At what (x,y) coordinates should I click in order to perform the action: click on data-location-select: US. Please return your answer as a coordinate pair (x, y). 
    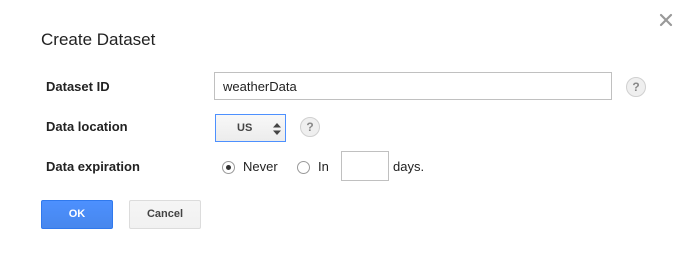
    Looking at the image, I should click on (250, 128).